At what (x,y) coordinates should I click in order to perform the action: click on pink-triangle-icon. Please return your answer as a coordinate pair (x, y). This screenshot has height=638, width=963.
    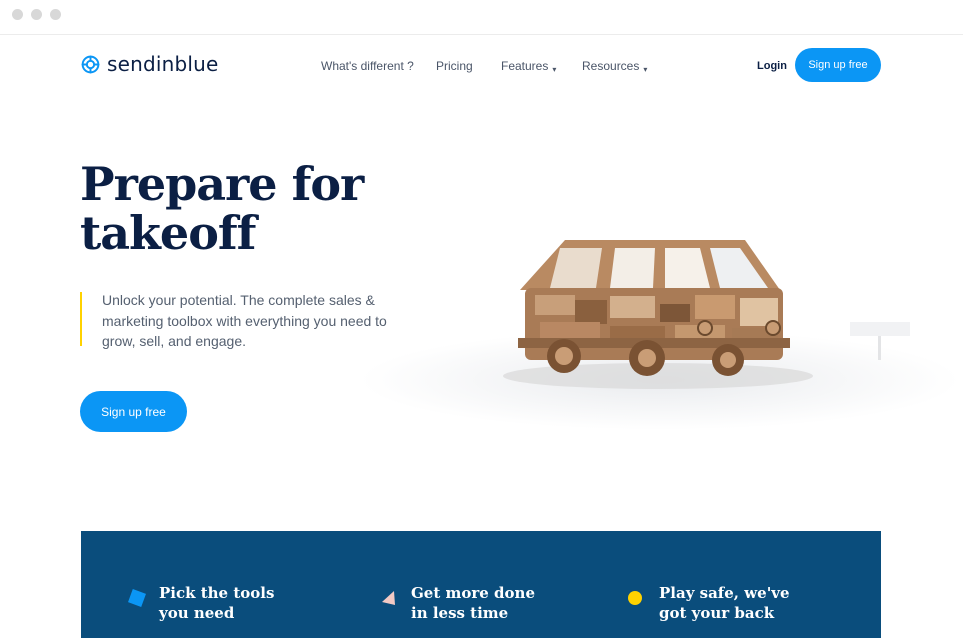
    Looking at the image, I should click on (388, 598).